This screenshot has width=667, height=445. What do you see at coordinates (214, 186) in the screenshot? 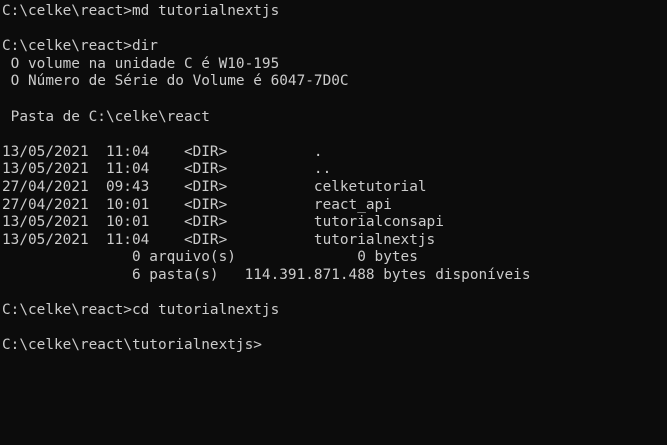
I see `terminal-line: 27/04/2021 09:43 <DIR> celketutorial` at bounding box center [214, 186].